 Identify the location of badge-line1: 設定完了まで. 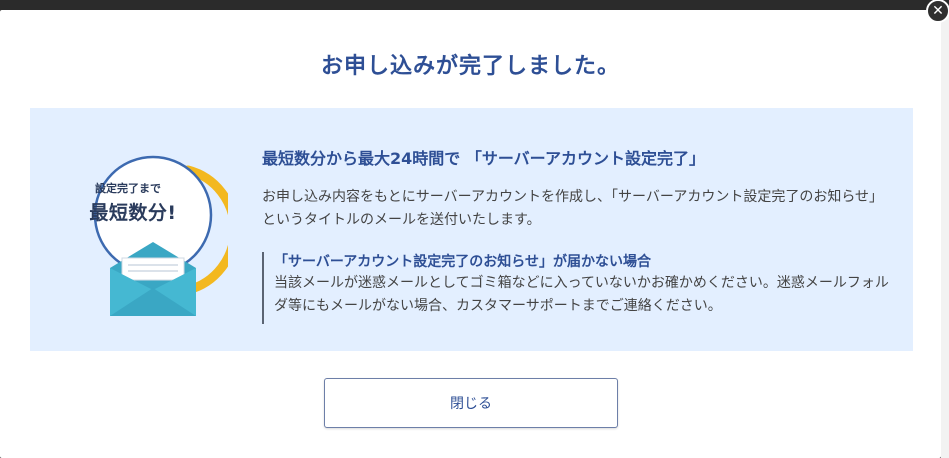
(128, 188).